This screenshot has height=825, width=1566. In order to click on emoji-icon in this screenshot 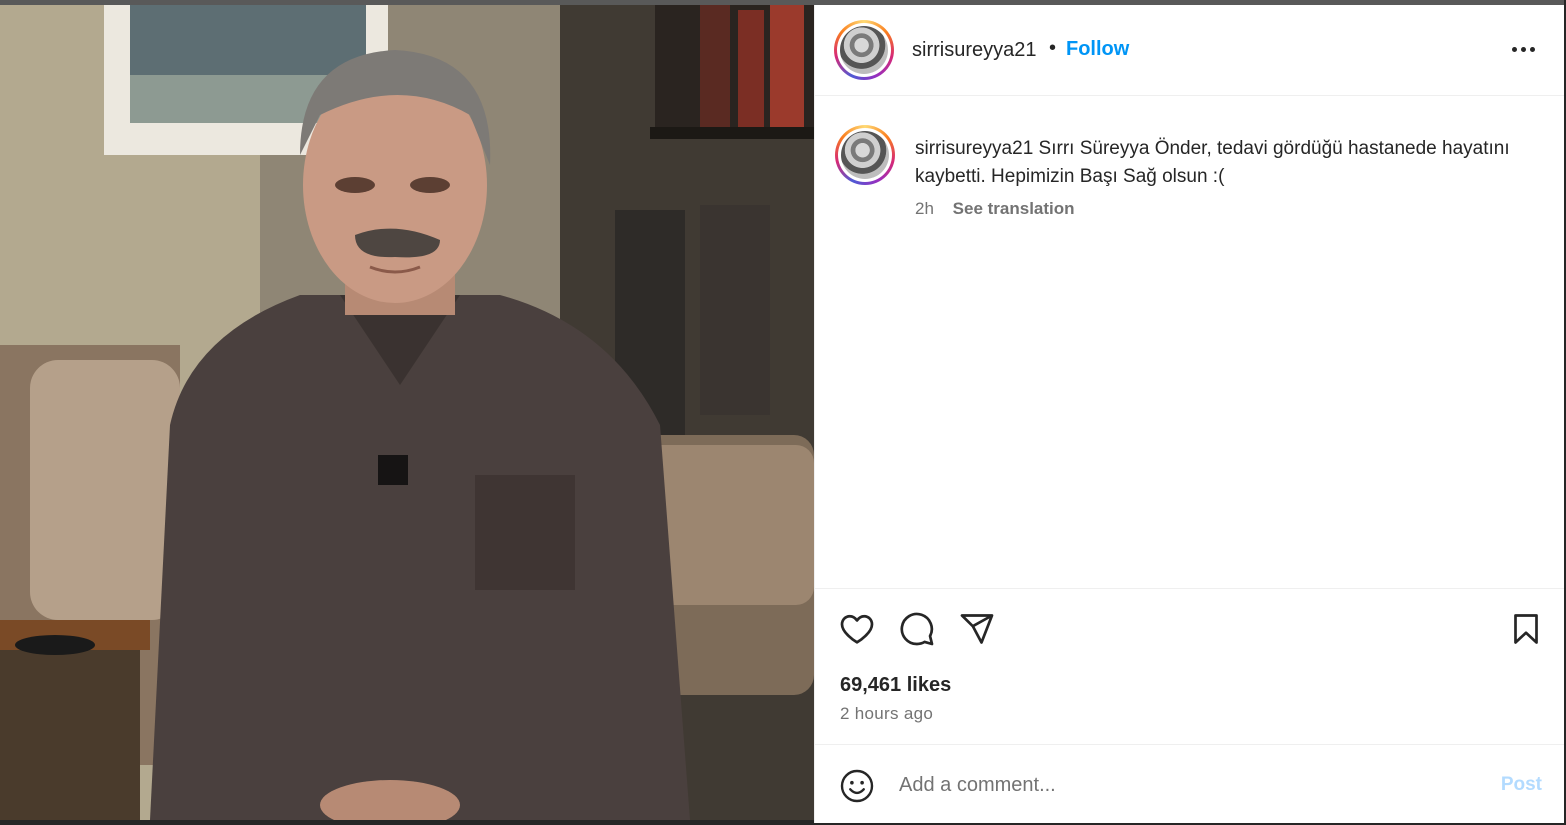, I will do `click(857, 786)`.